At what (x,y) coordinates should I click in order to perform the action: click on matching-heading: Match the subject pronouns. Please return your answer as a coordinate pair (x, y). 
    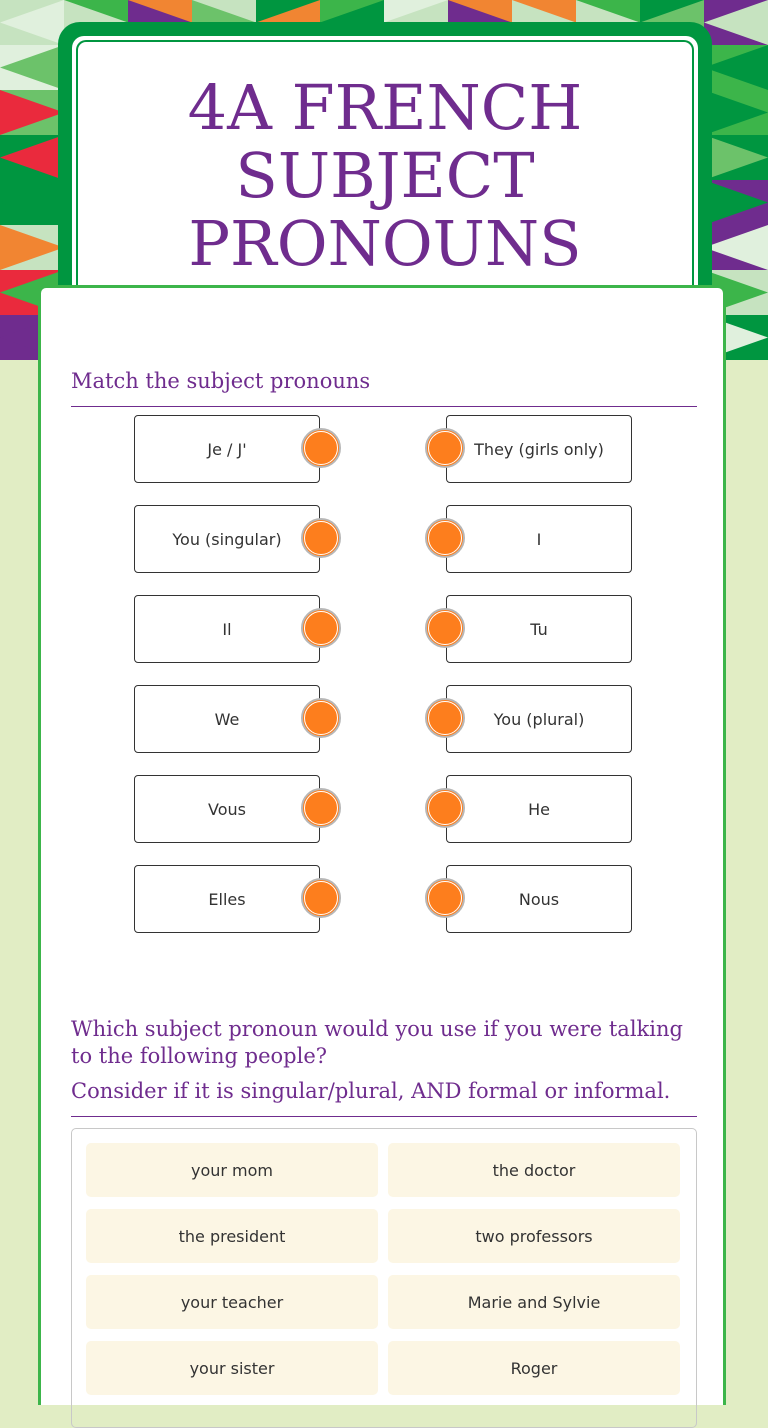
    Looking at the image, I should click on (221, 381).